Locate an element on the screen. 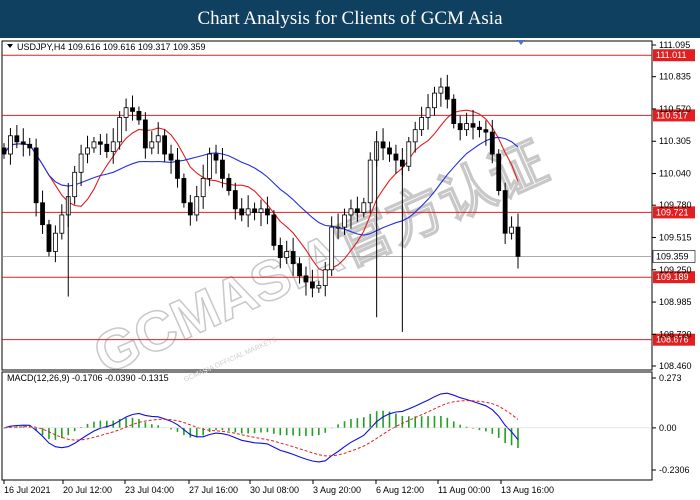 The width and height of the screenshot is (700, 500). y-tick-label: 110.040 is located at coordinates (675, 174).